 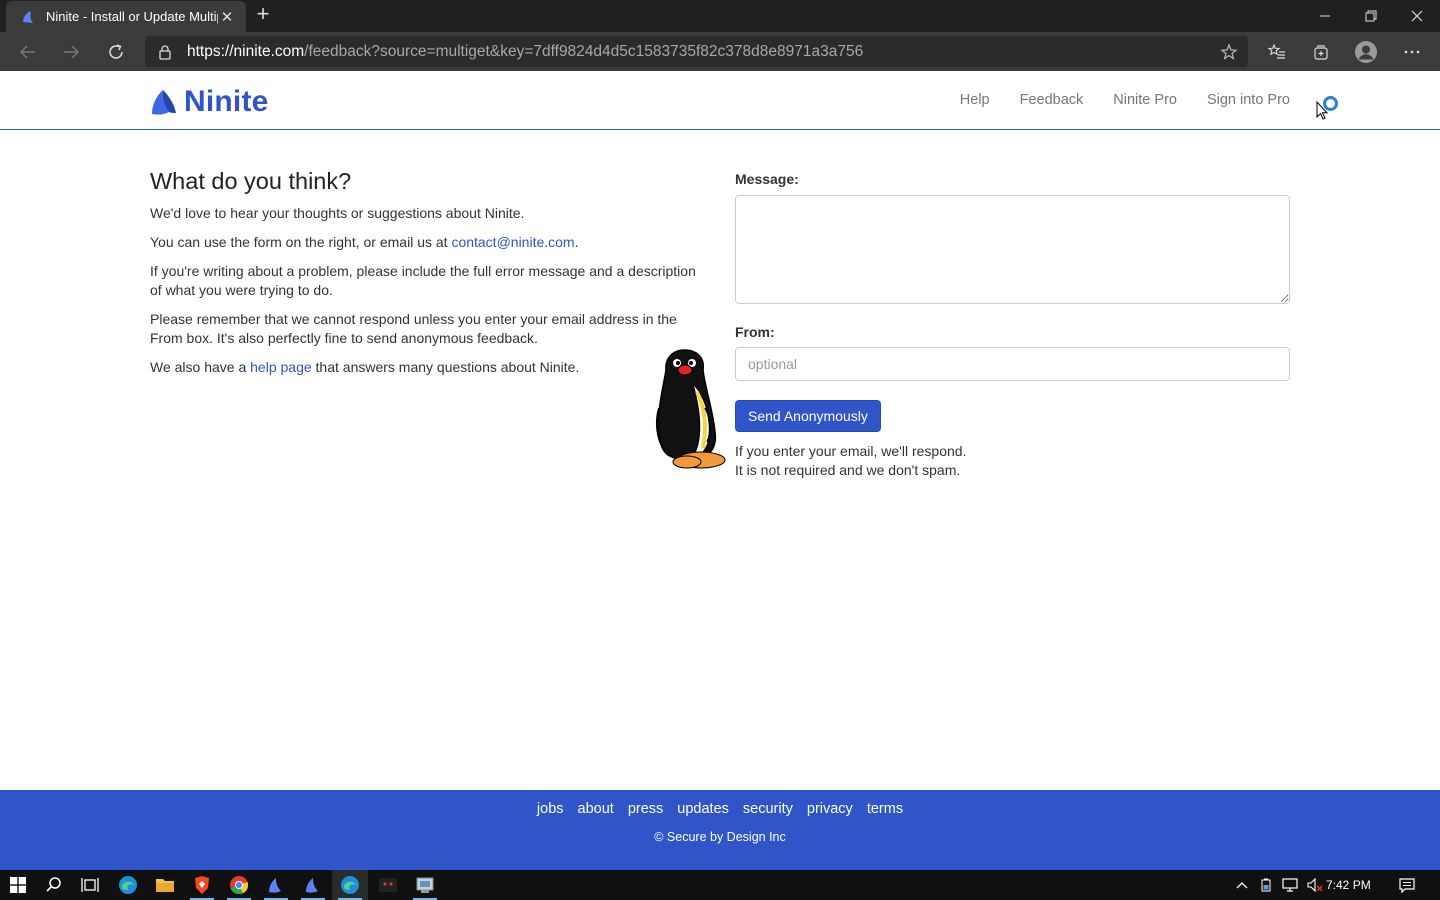 What do you see at coordinates (1145, 100) in the screenshot?
I see `nav-ninite-pro: Ninite Pro` at bounding box center [1145, 100].